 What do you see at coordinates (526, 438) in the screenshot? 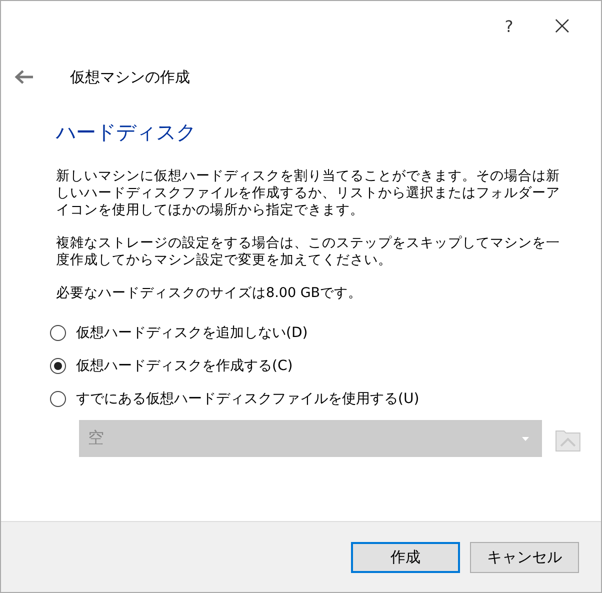
I see `caret-icon` at bounding box center [526, 438].